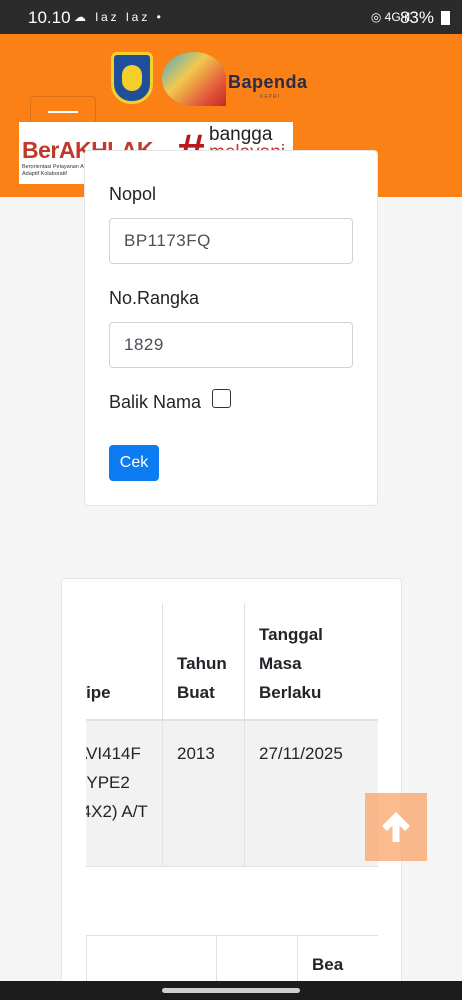 The height and width of the screenshot is (1000, 462). I want to click on nopol-label: Nopol, so click(133, 194).